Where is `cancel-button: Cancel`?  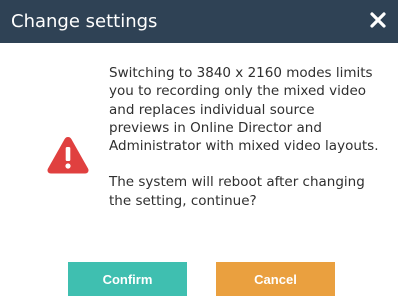
cancel-button: Cancel is located at coordinates (275, 279).